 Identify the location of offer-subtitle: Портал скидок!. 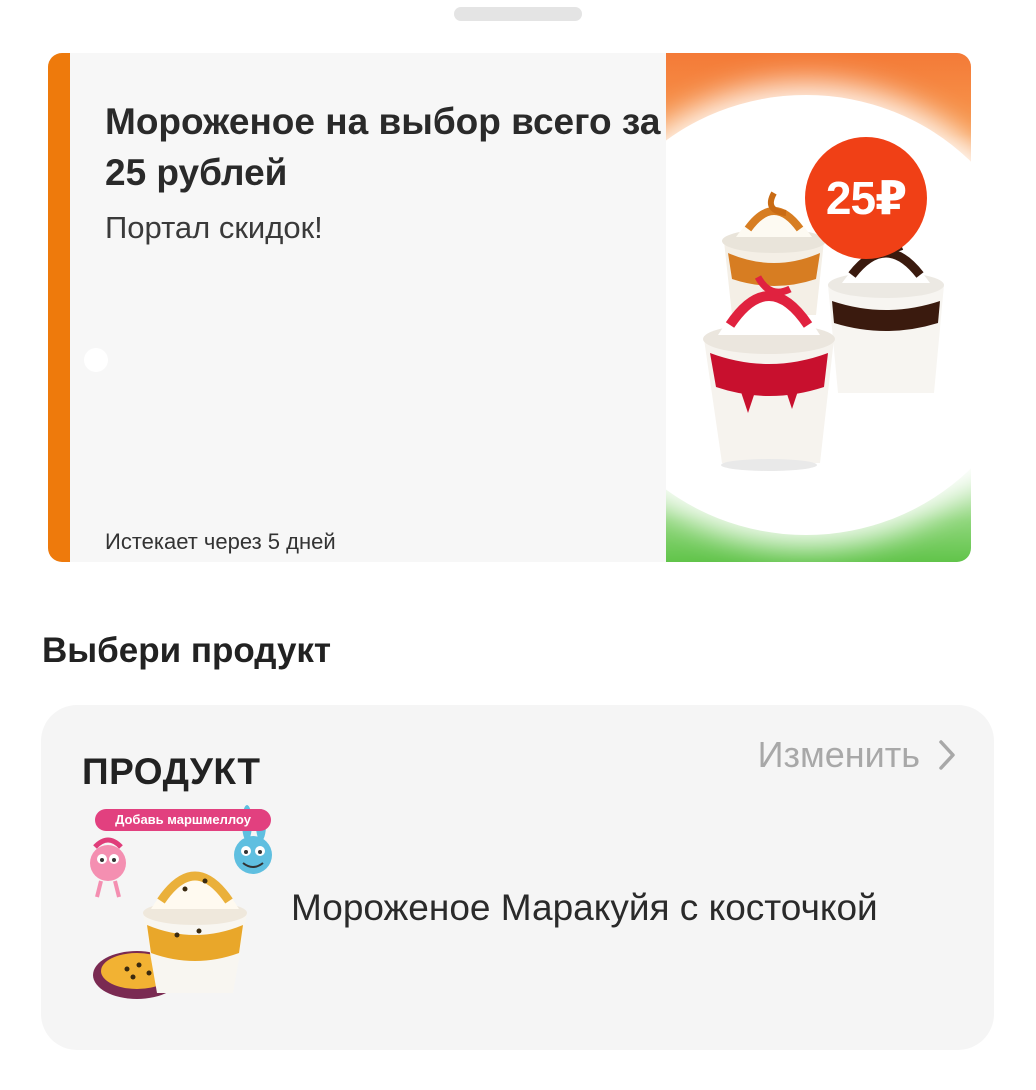
(214, 227).